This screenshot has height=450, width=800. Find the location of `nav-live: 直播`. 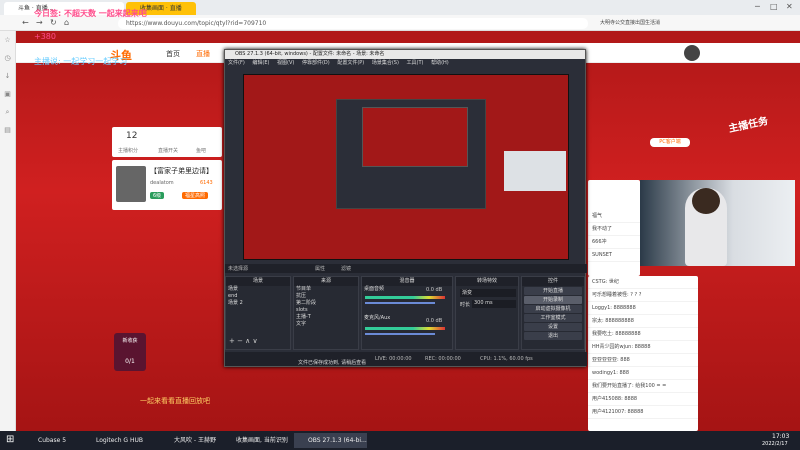

nav-live: 直播 is located at coordinates (203, 54).